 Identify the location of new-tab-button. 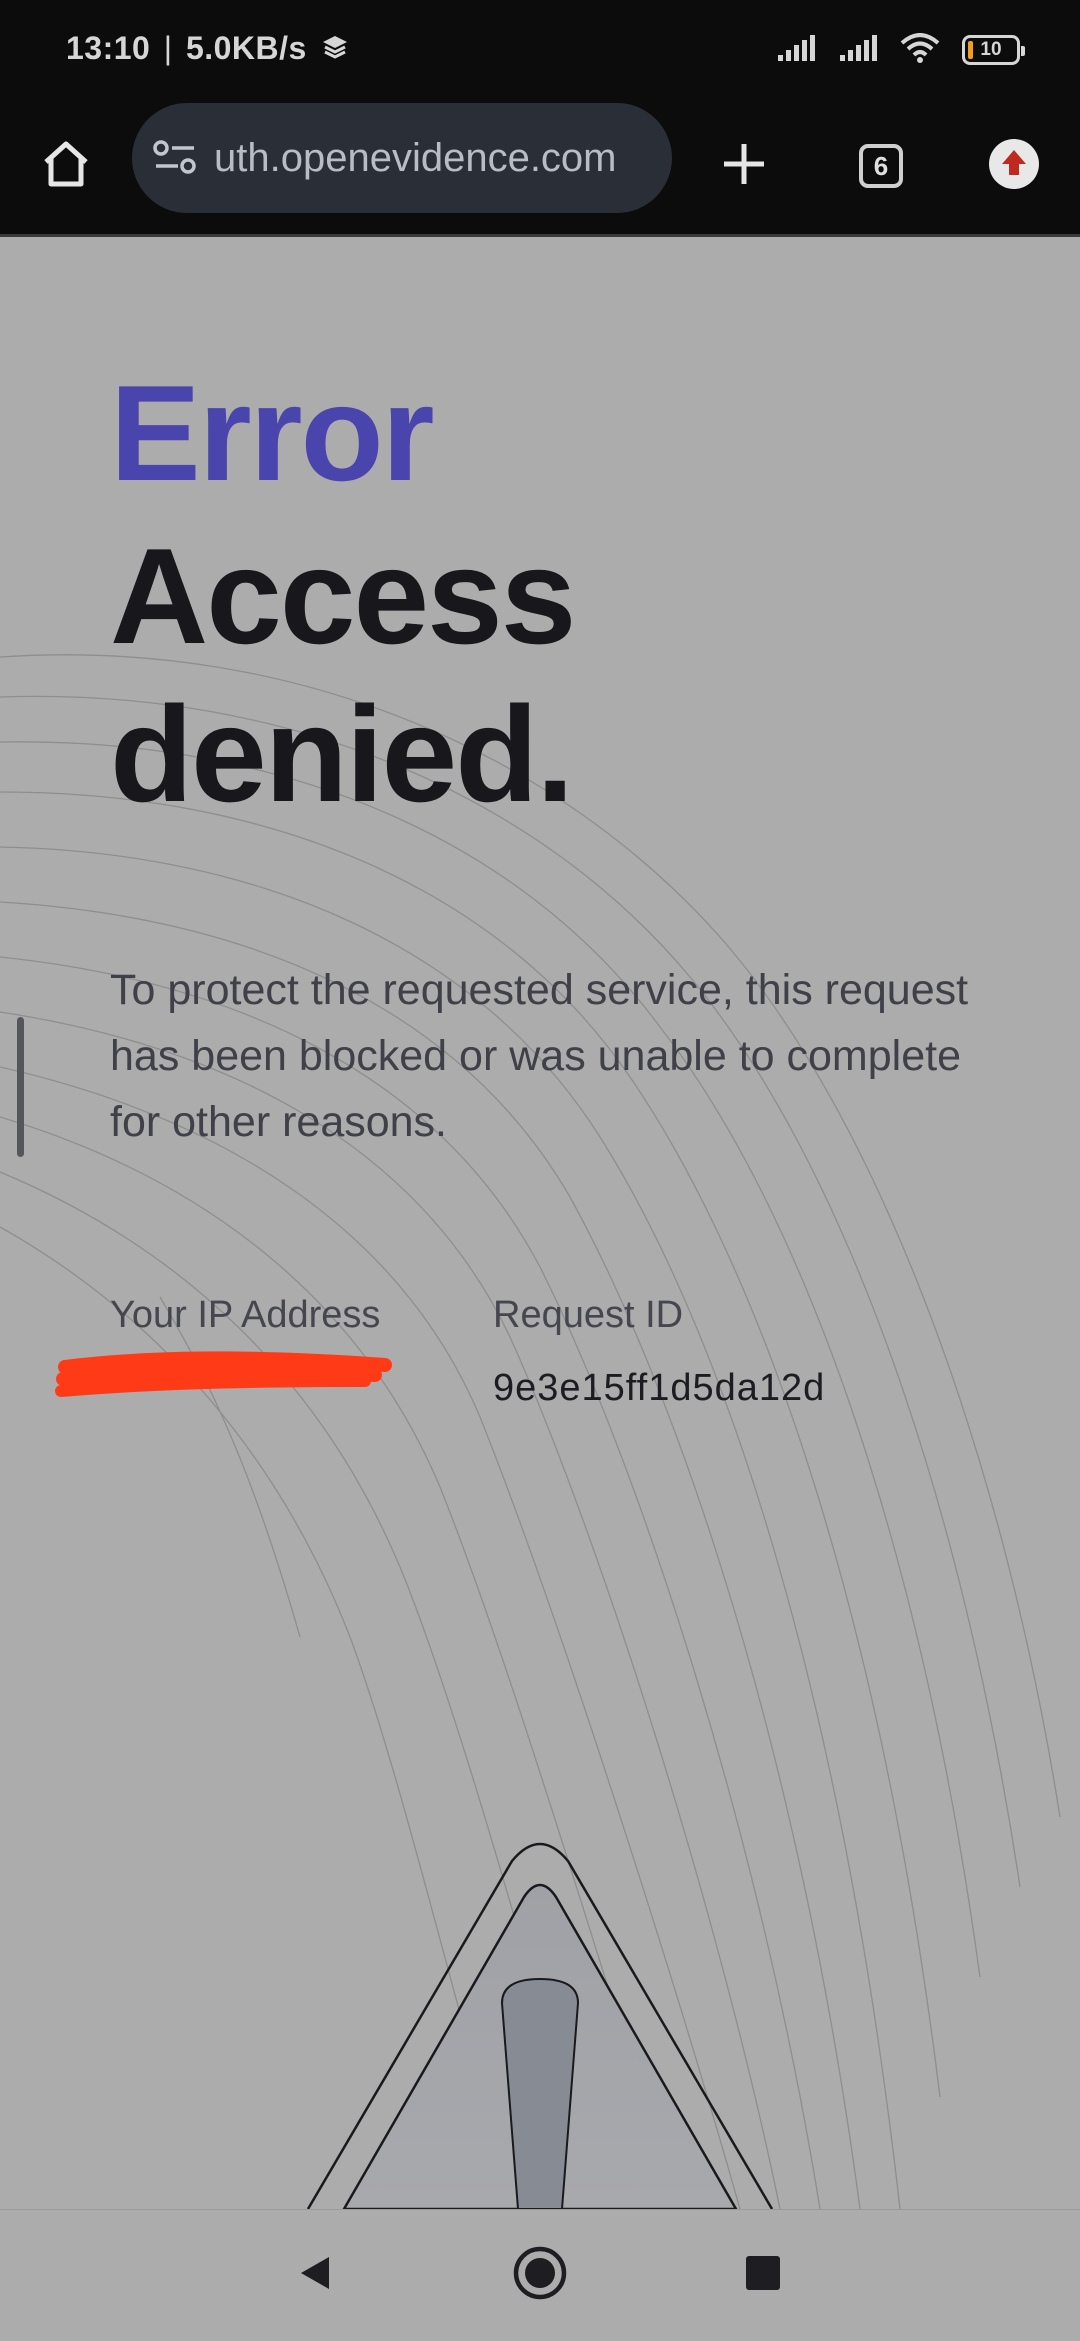
(744, 166).